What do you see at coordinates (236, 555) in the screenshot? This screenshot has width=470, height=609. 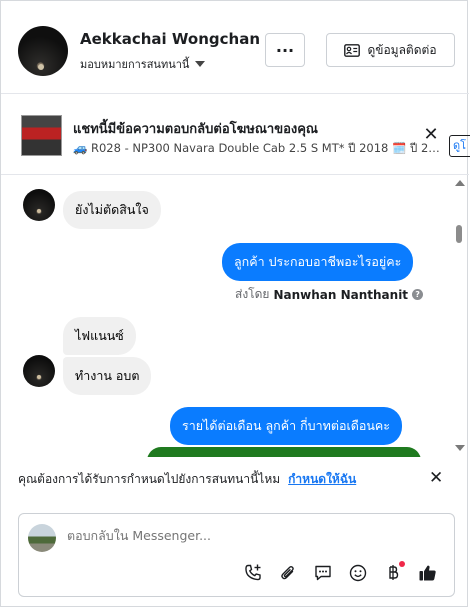 I see `message-composer` at bounding box center [236, 555].